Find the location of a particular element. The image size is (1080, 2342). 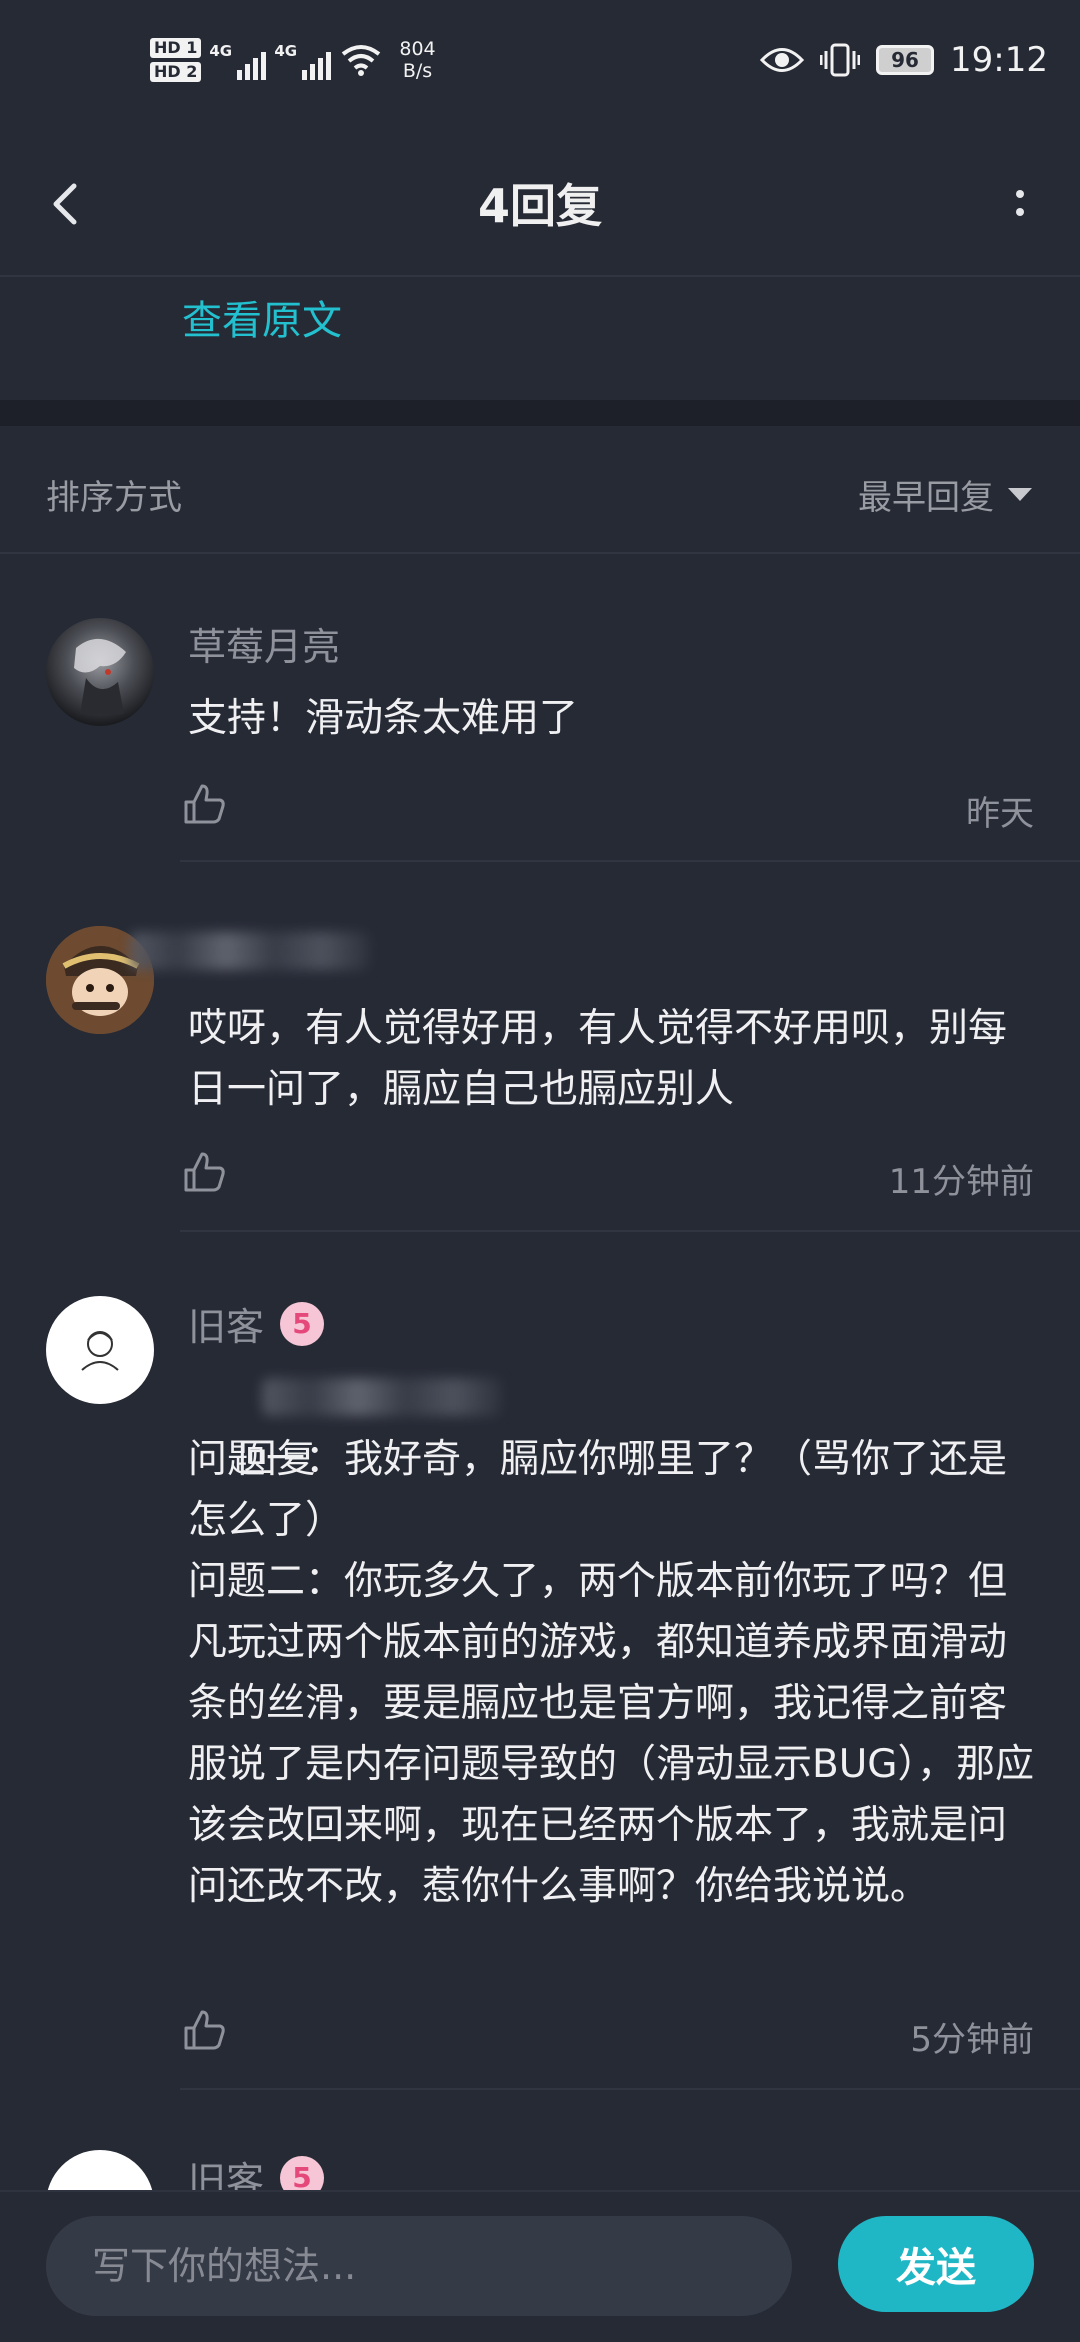

comment-composer: 发送 is located at coordinates (540, 2266).